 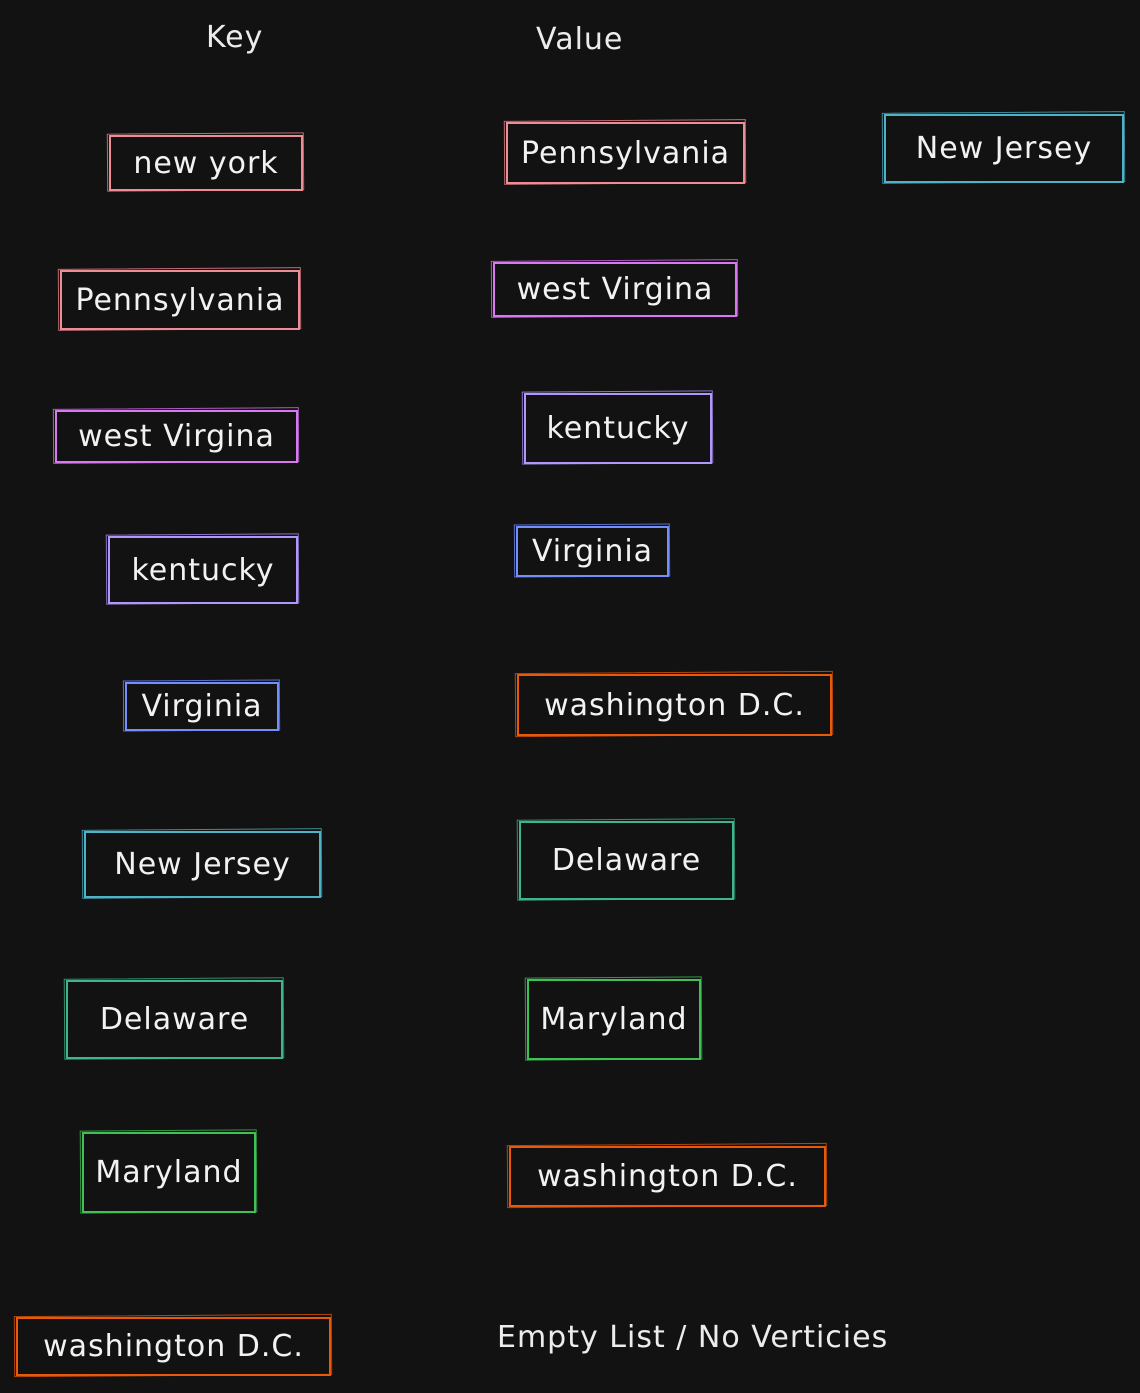 I want to click on key-node-label: Delaware, so click(x=174, y=1019).